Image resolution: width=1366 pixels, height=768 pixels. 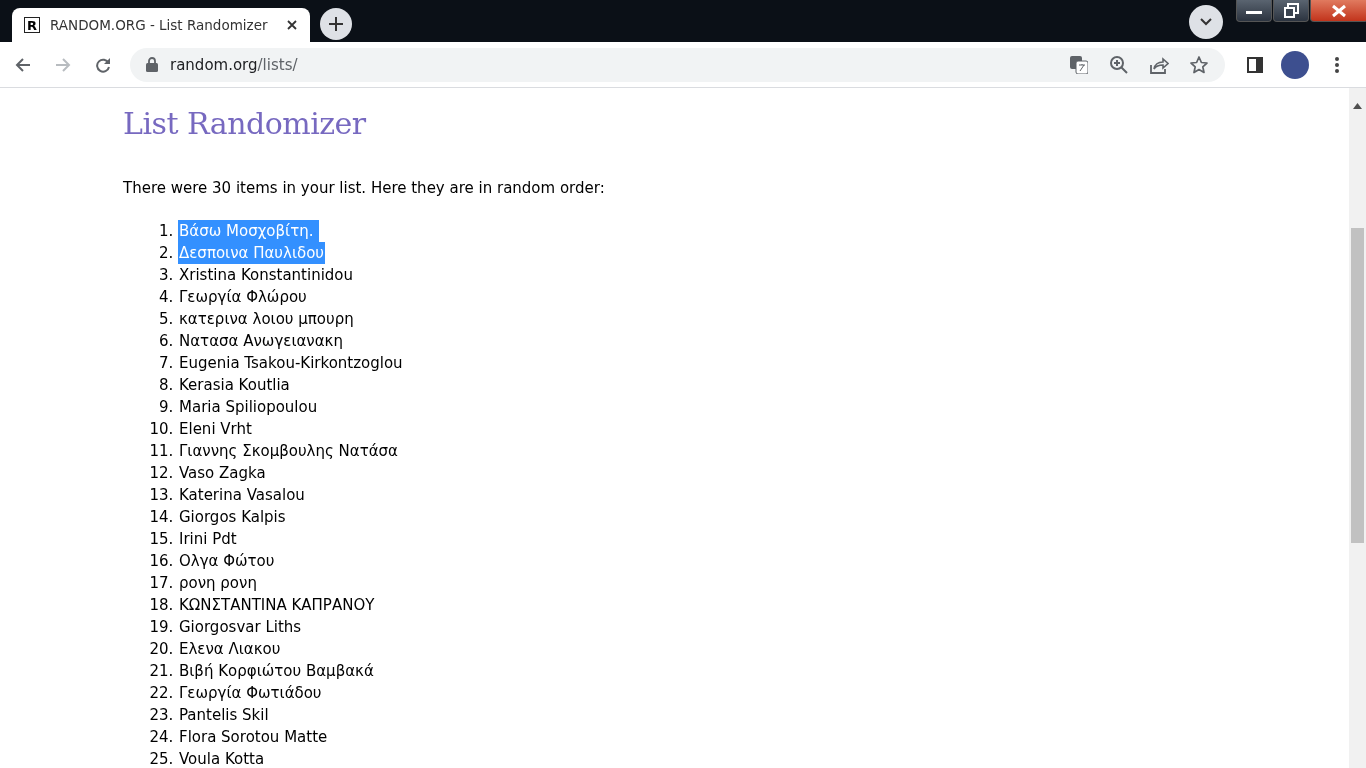 What do you see at coordinates (1159, 64) in the screenshot?
I see `share-icon` at bounding box center [1159, 64].